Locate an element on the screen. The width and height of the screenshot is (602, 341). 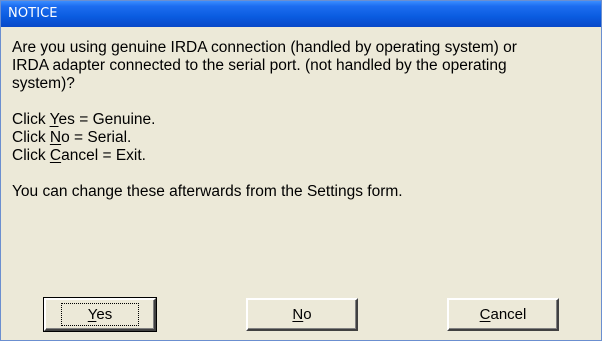
instruction-cancel: Click Cancel = Exit. is located at coordinates (79, 155).